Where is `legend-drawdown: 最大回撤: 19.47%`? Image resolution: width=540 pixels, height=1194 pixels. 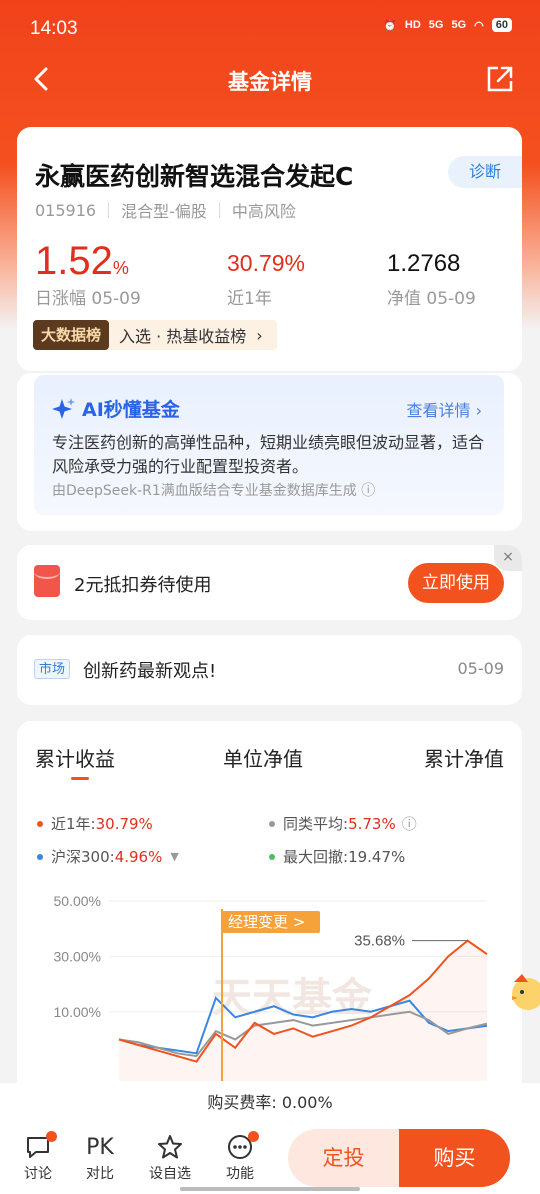
legend-drawdown: 最大回撤: 19.47% is located at coordinates (337, 856).